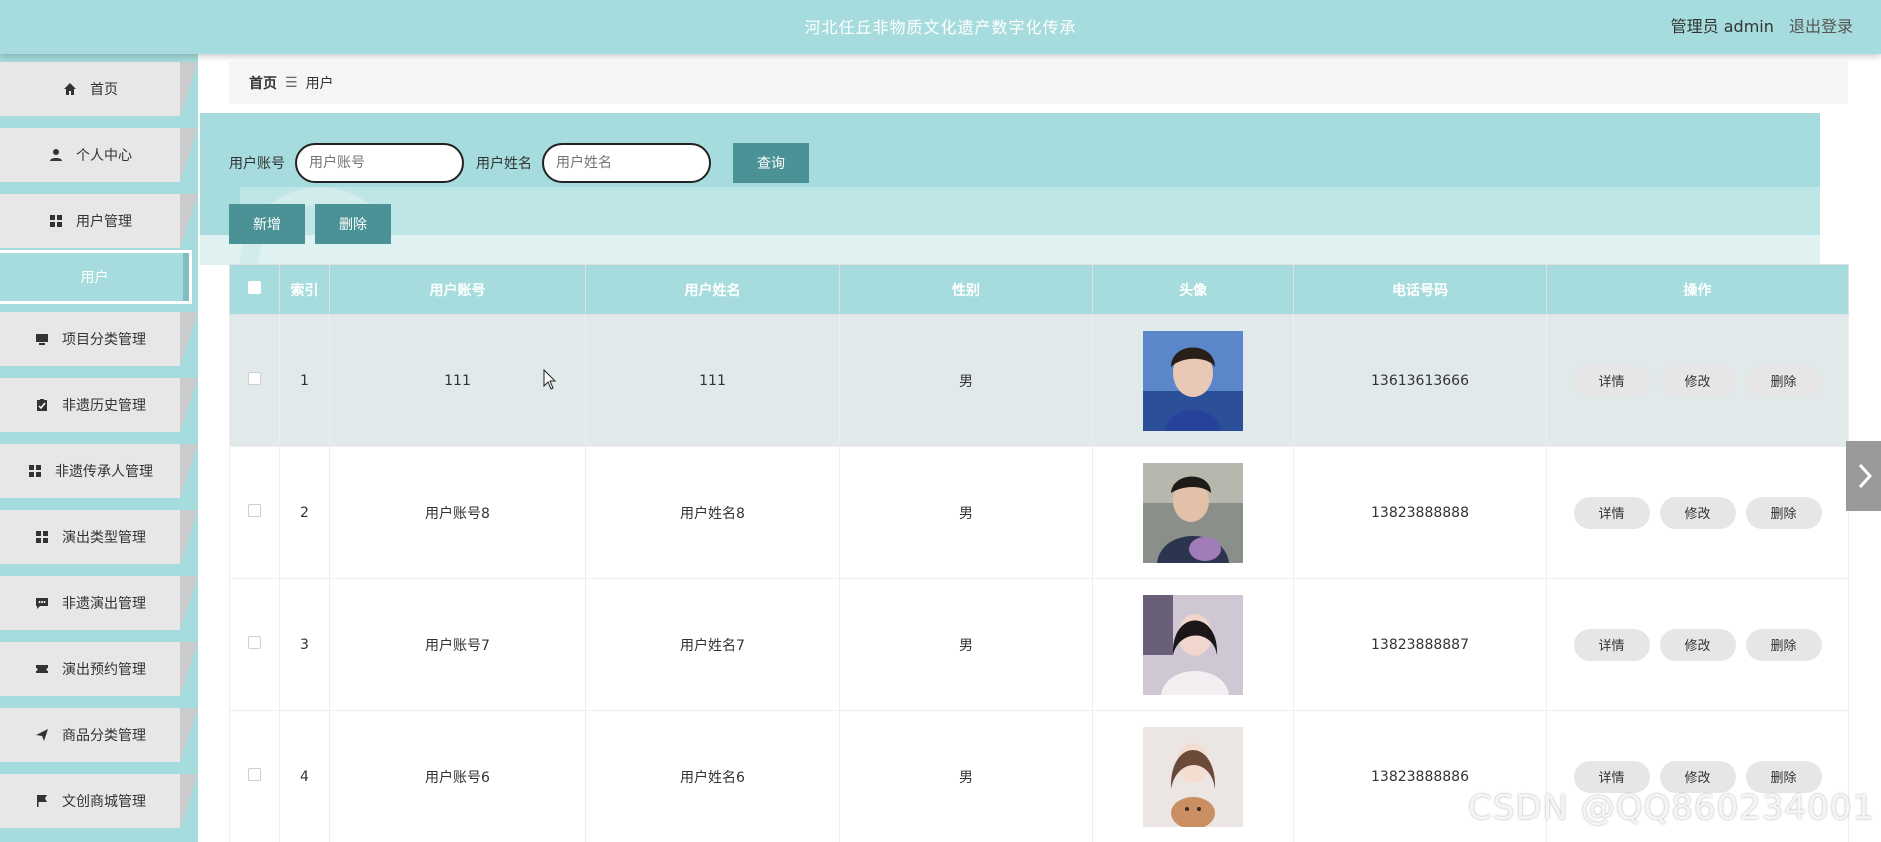 This screenshot has height=842, width=1881. I want to click on index-cell: 4, so click(304, 776).